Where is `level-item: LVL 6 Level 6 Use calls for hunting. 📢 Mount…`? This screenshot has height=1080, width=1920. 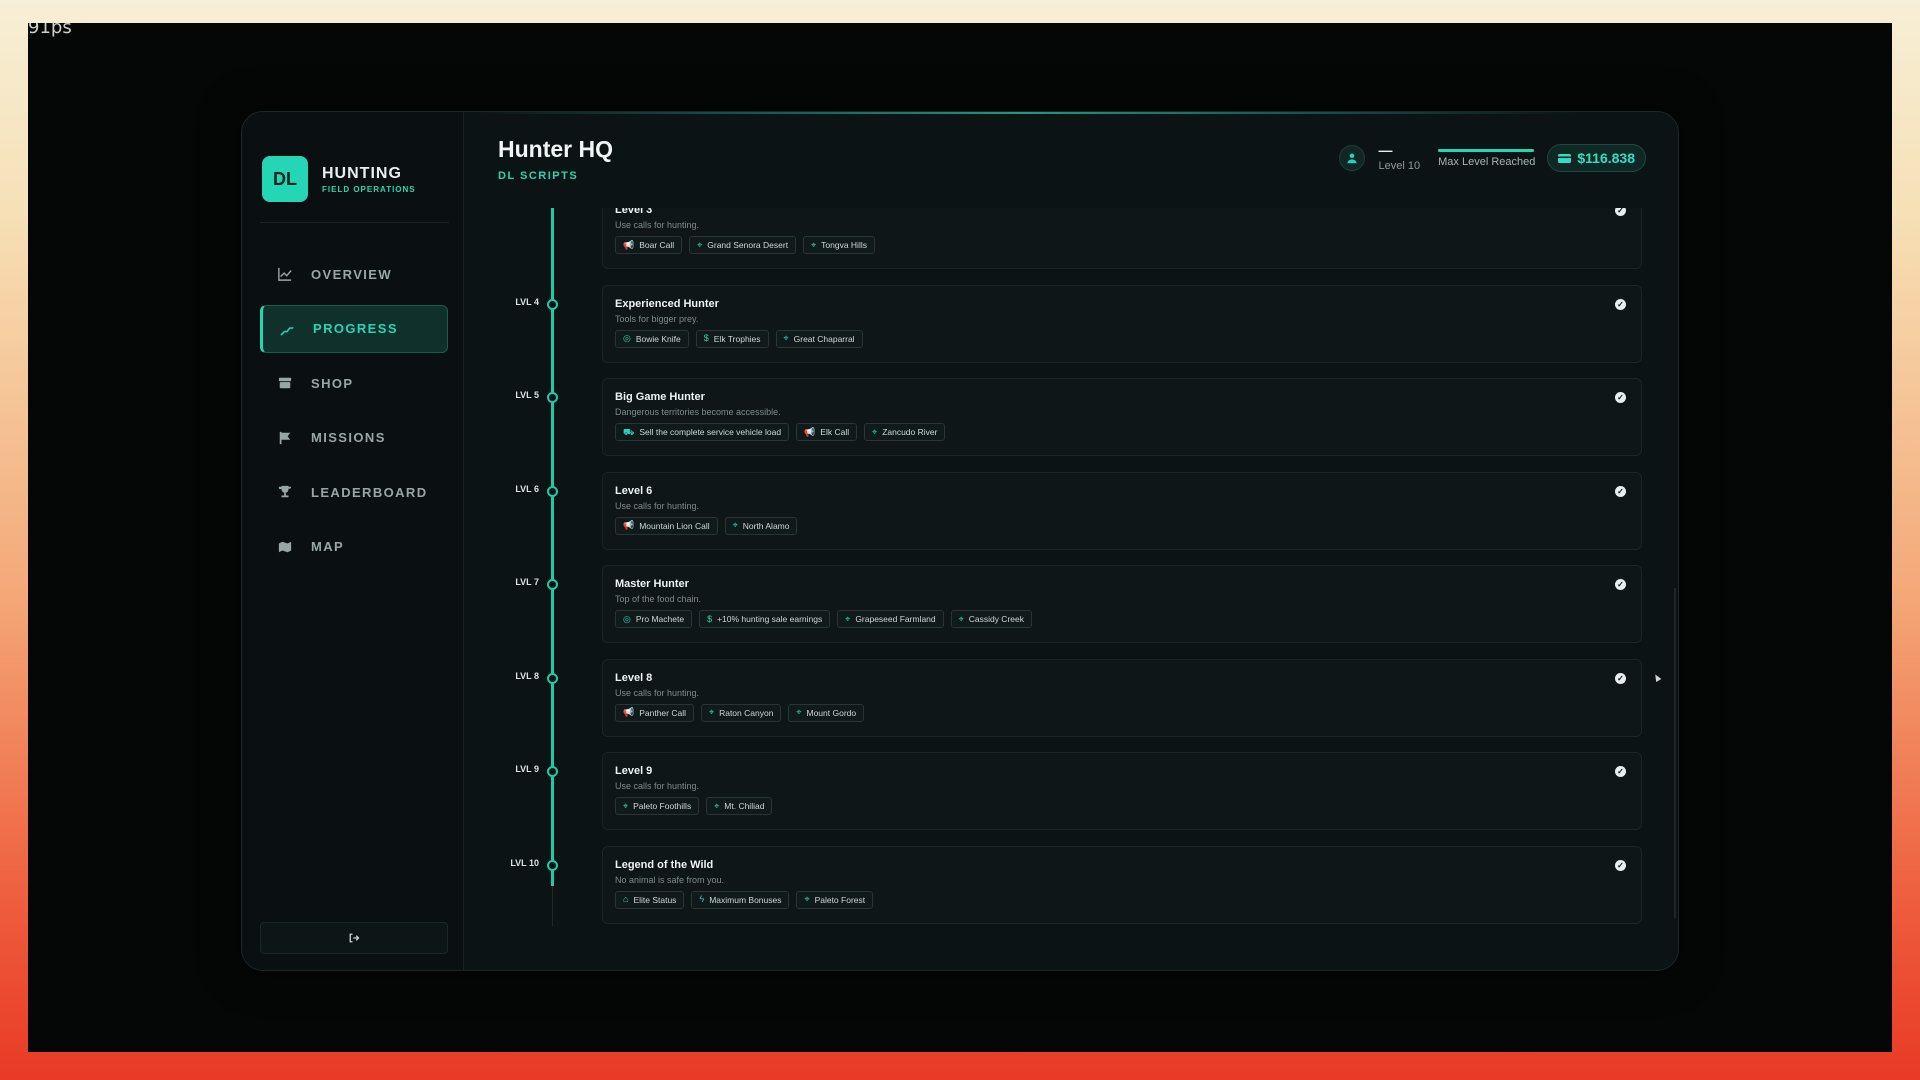 level-item: LVL 6 Level 6 Use calls for hunting. 📢 Mount… is located at coordinates (1071, 510).